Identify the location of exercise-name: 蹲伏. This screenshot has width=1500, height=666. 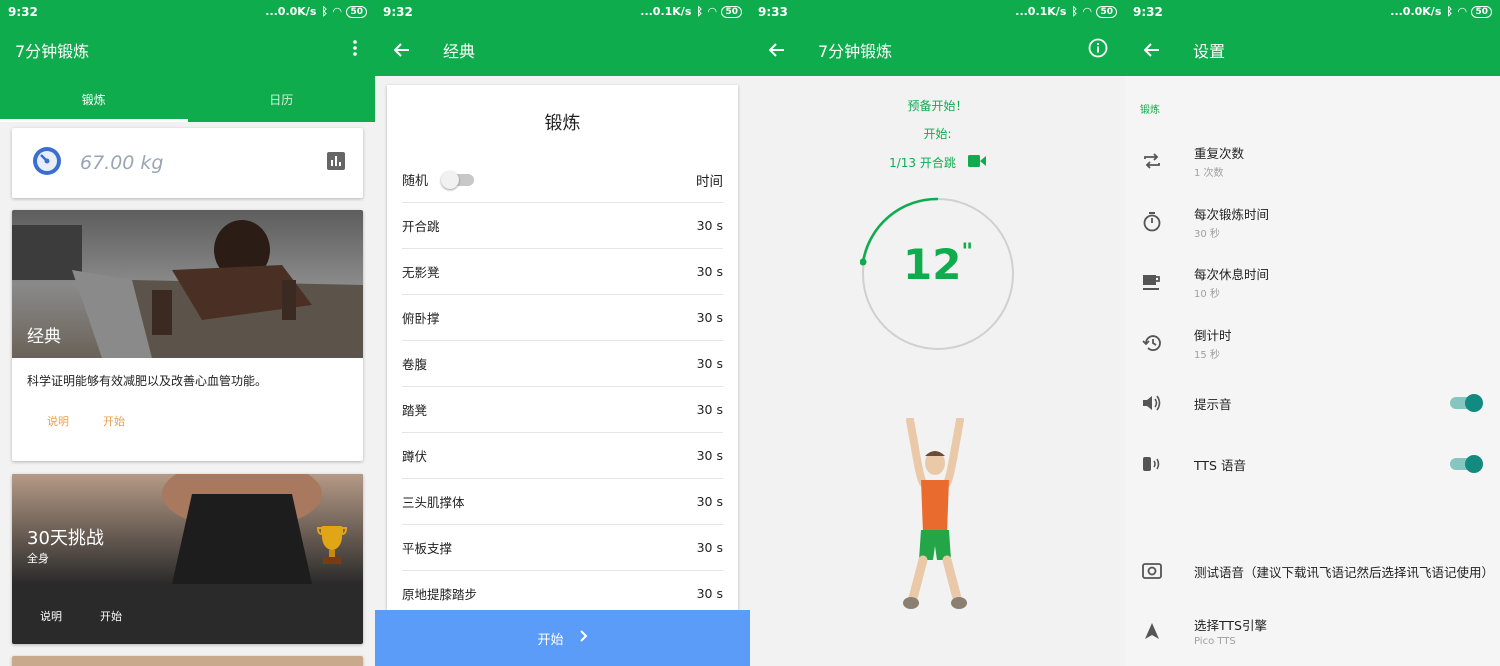
(415, 456).